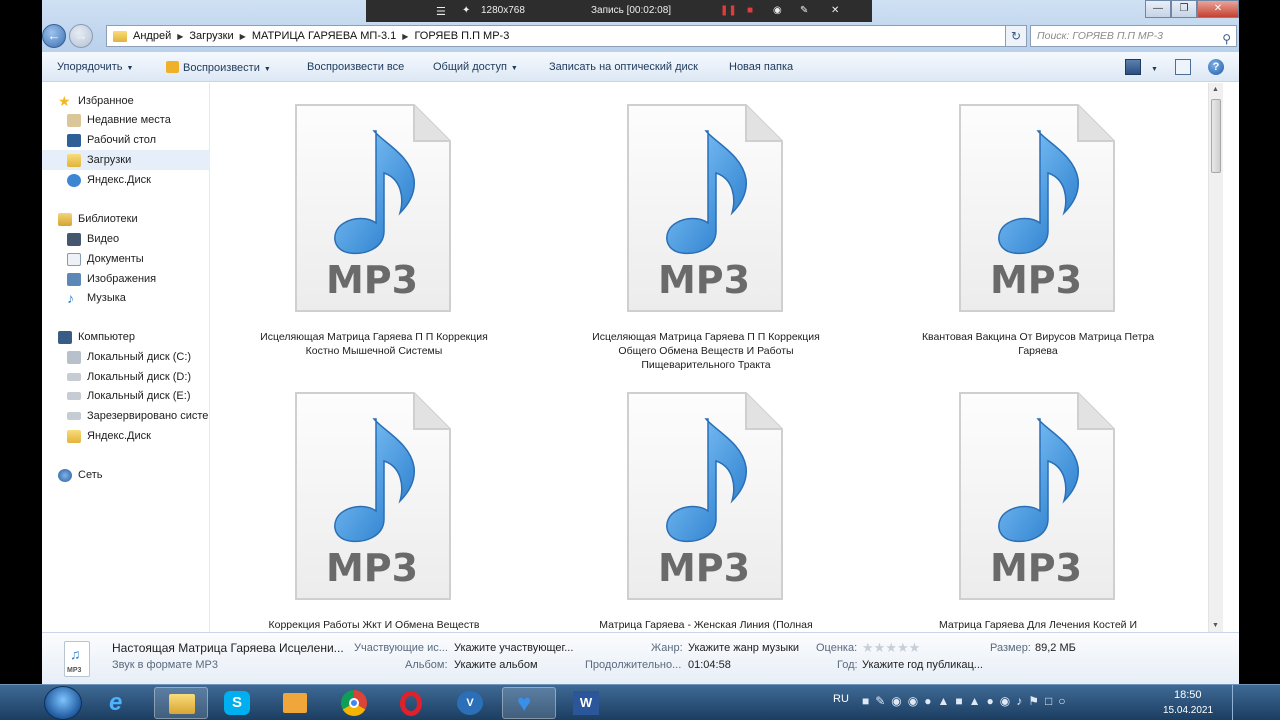 This screenshot has width=1280, height=720. I want to click on sidebar-item-music: ♪ Музыка, so click(126, 298).